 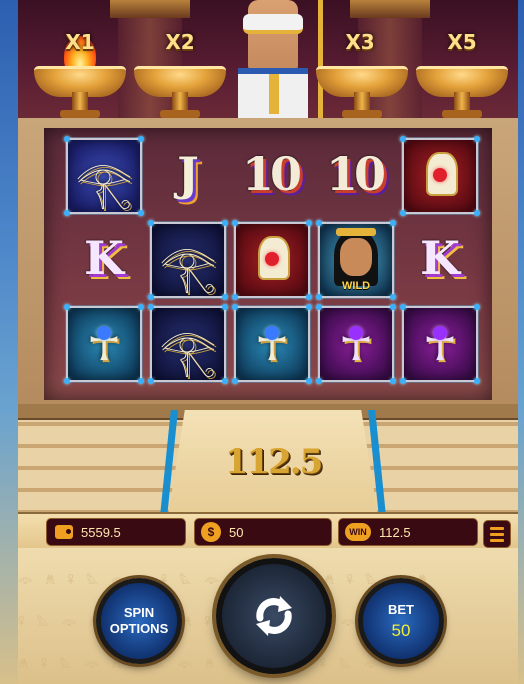 What do you see at coordinates (211, 532) in the screenshot?
I see `coin-icon: $` at bounding box center [211, 532].